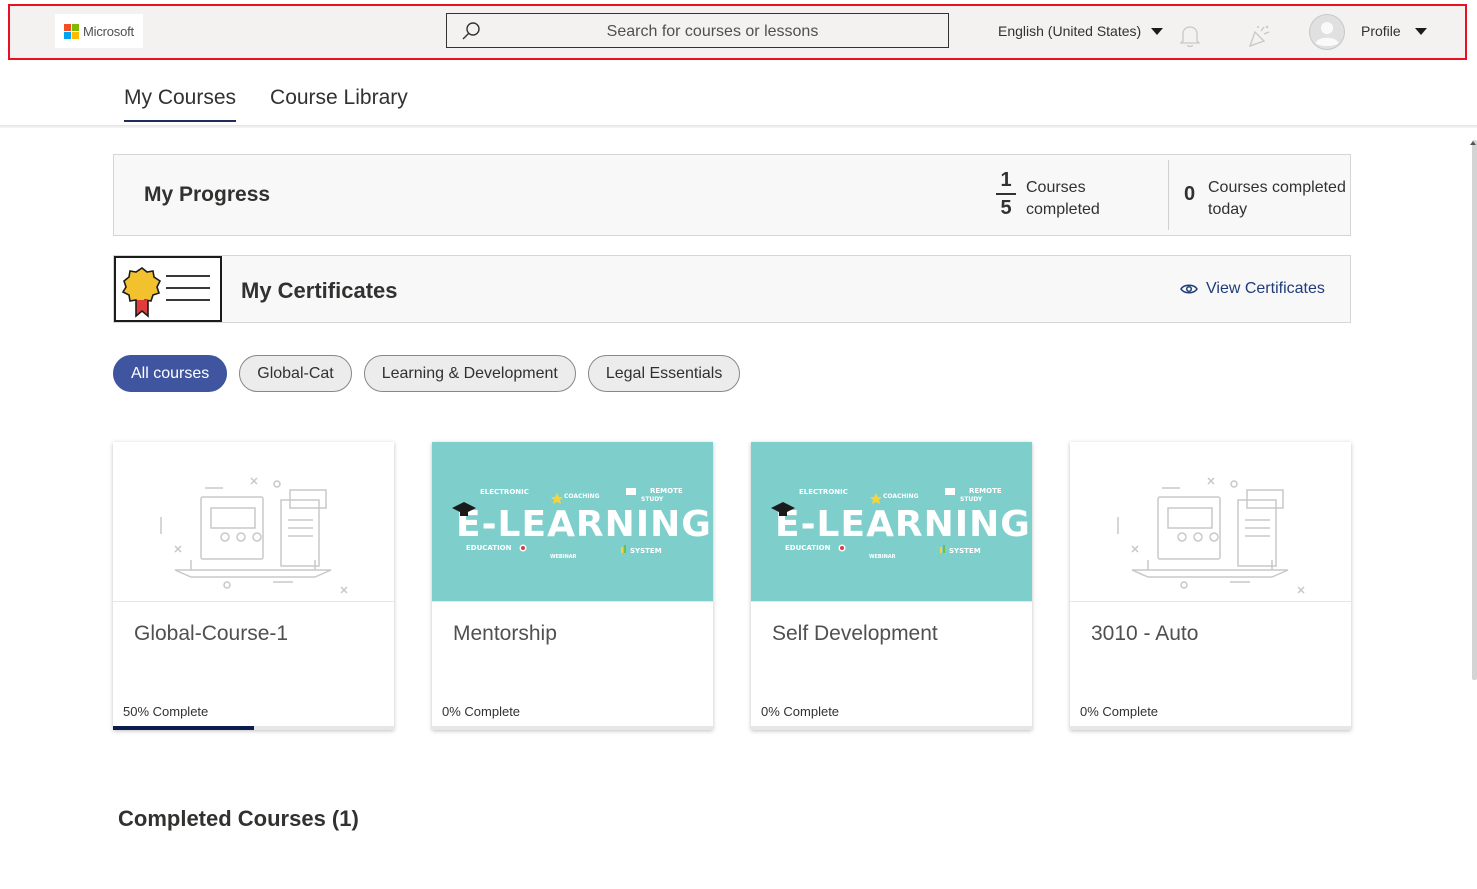 The width and height of the screenshot is (1477, 889). I want to click on view-certificates-link: View Certificates, so click(1252, 289).